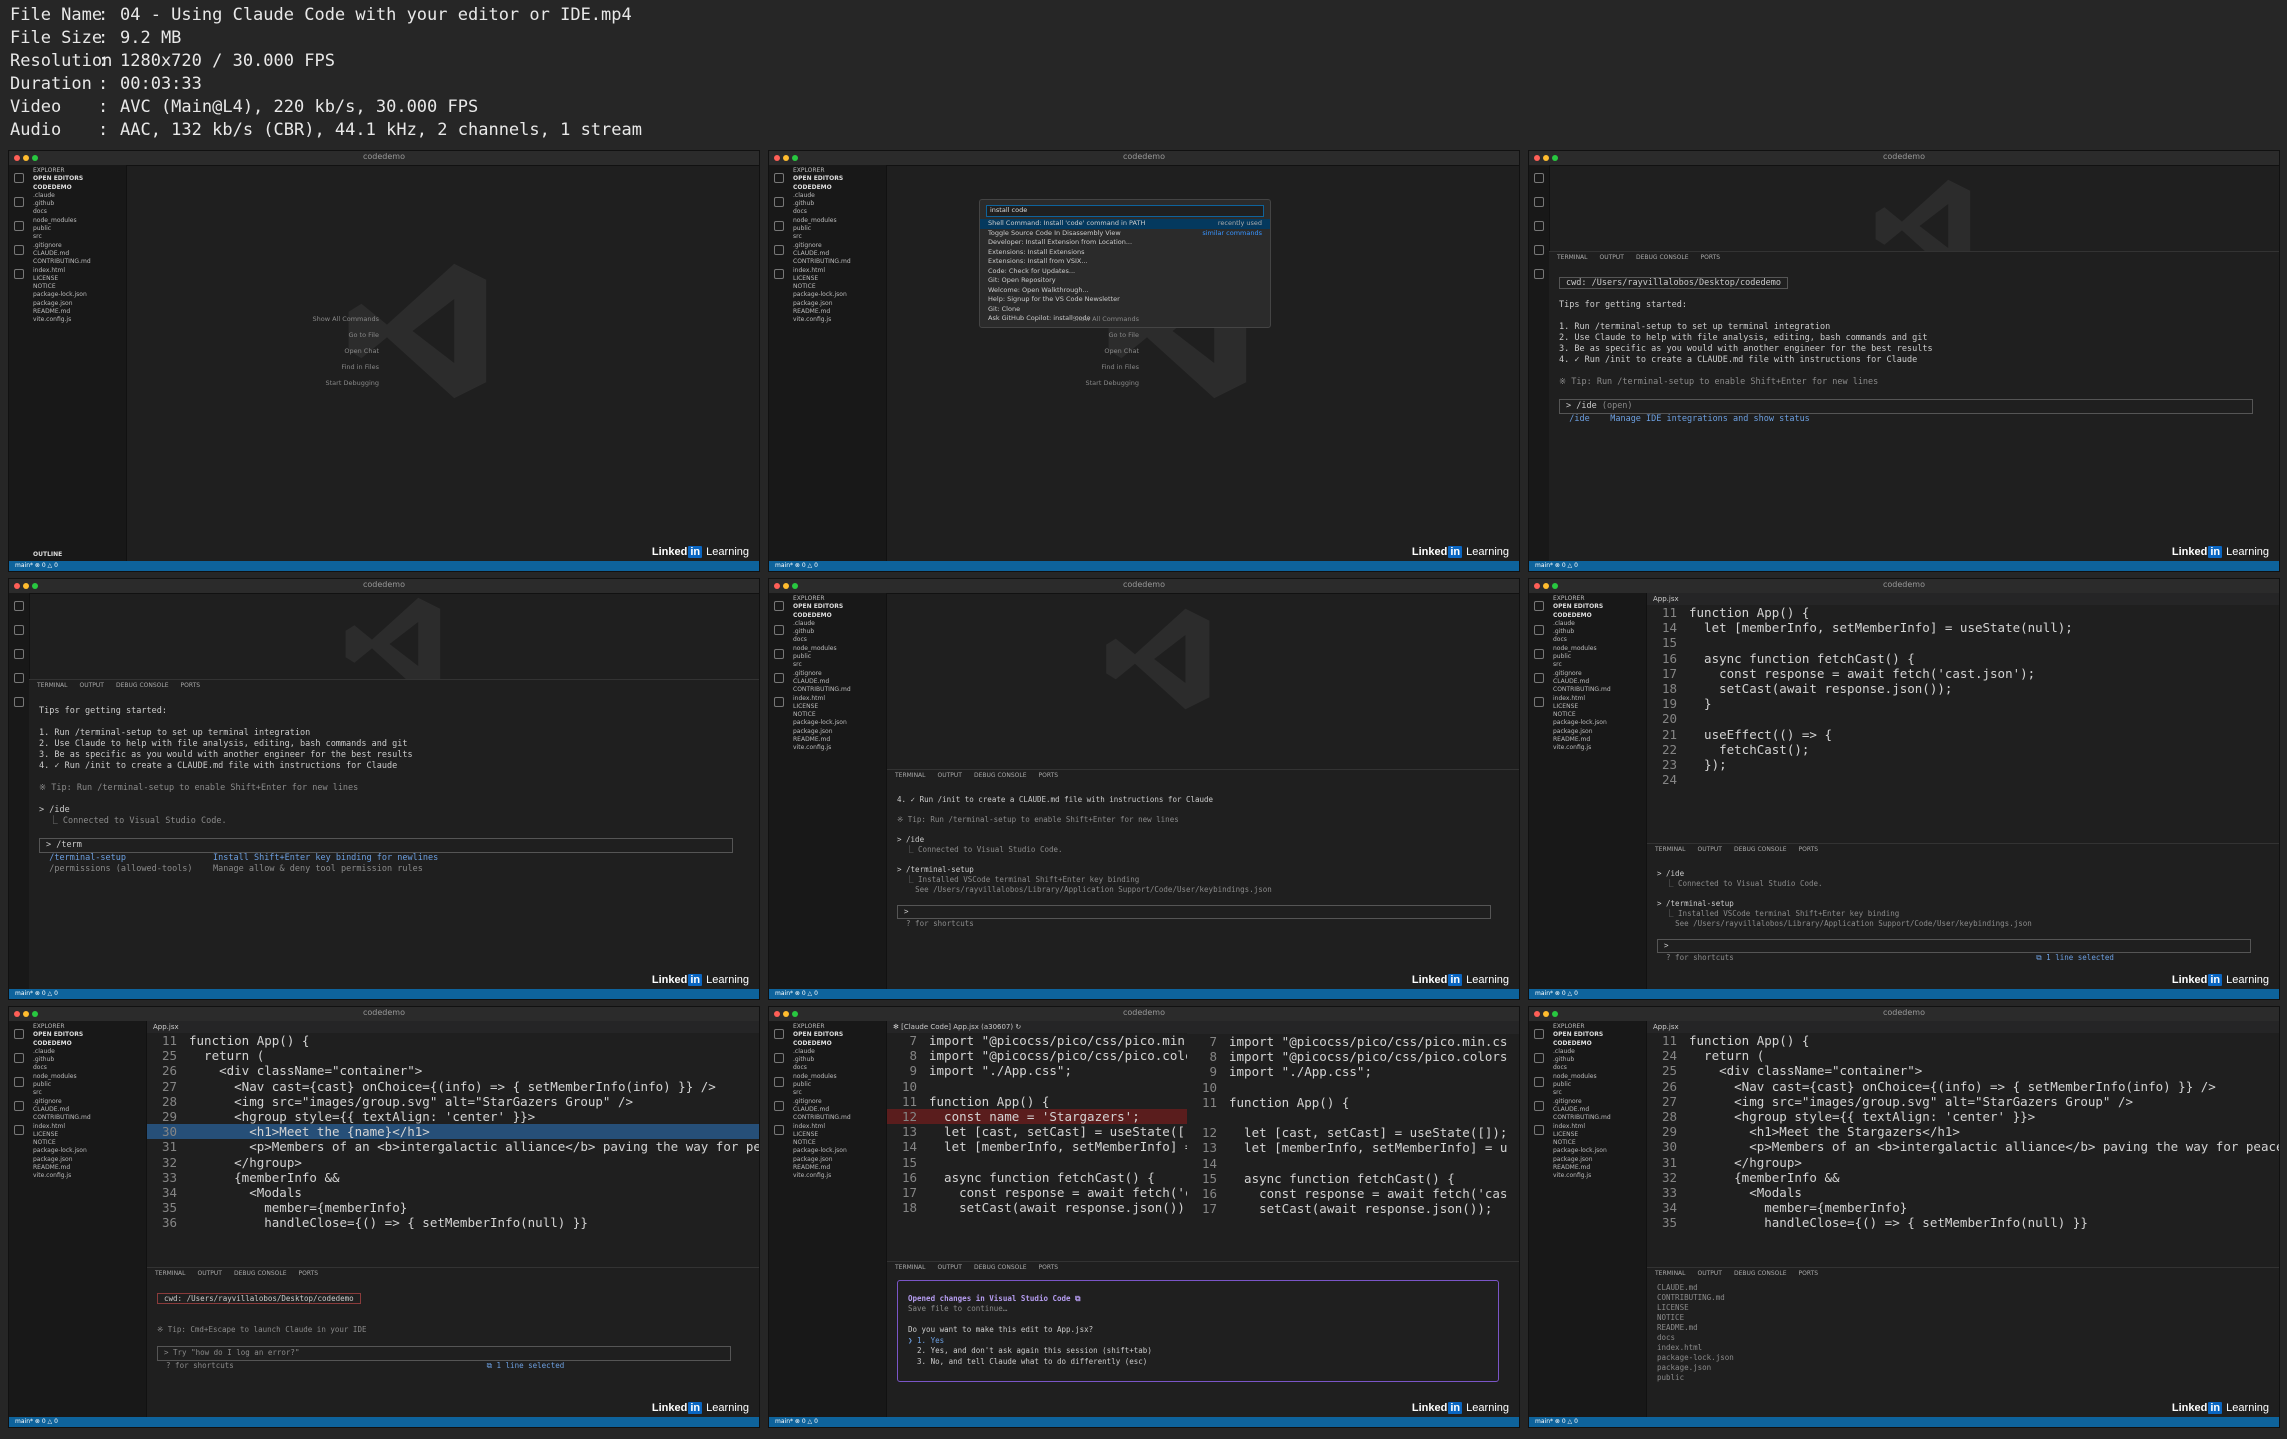 The width and height of the screenshot is (2287, 1439). Describe the element at coordinates (1037, 1027) in the screenshot. I see `editor-tab: ✻ [Claude Code] App.jsx (a30607) ↻` at that location.